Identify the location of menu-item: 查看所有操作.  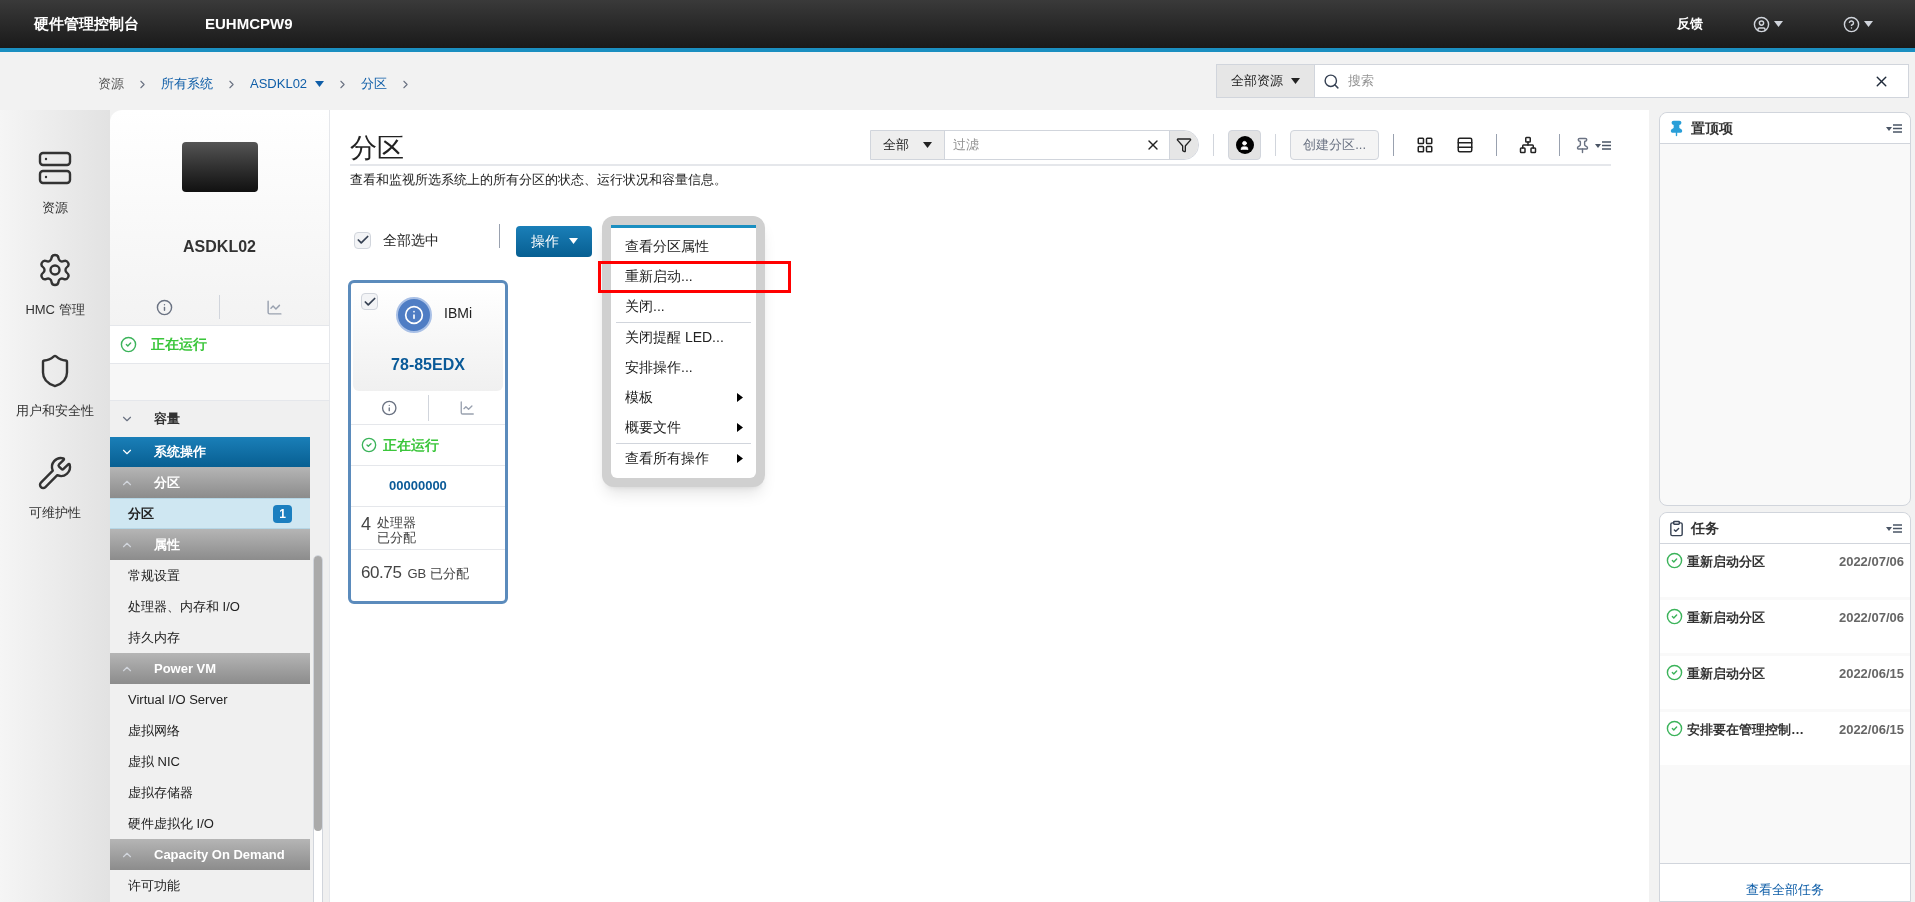
(683, 458).